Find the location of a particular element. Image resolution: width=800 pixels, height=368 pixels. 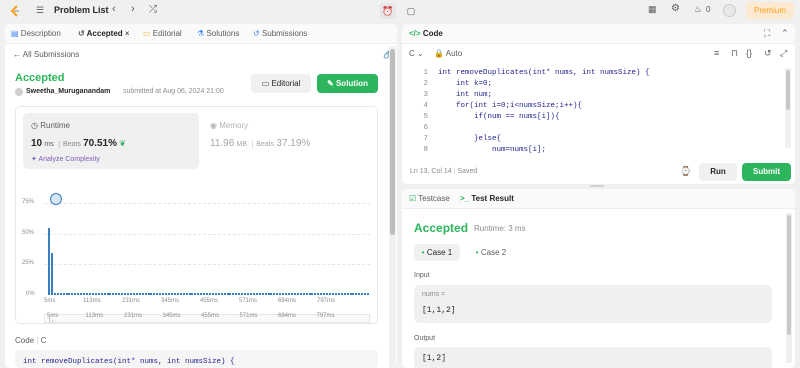

tab-solutions: ⚗ Solutions is located at coordinates (218, 34).